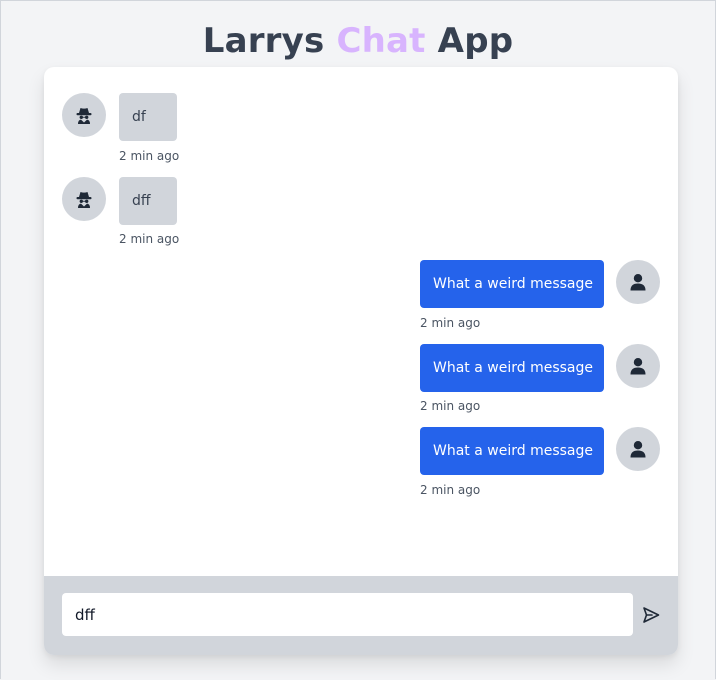 The image size is (716, 680). I want to click on page-title: Larrys Chat App, so click(358, 41).